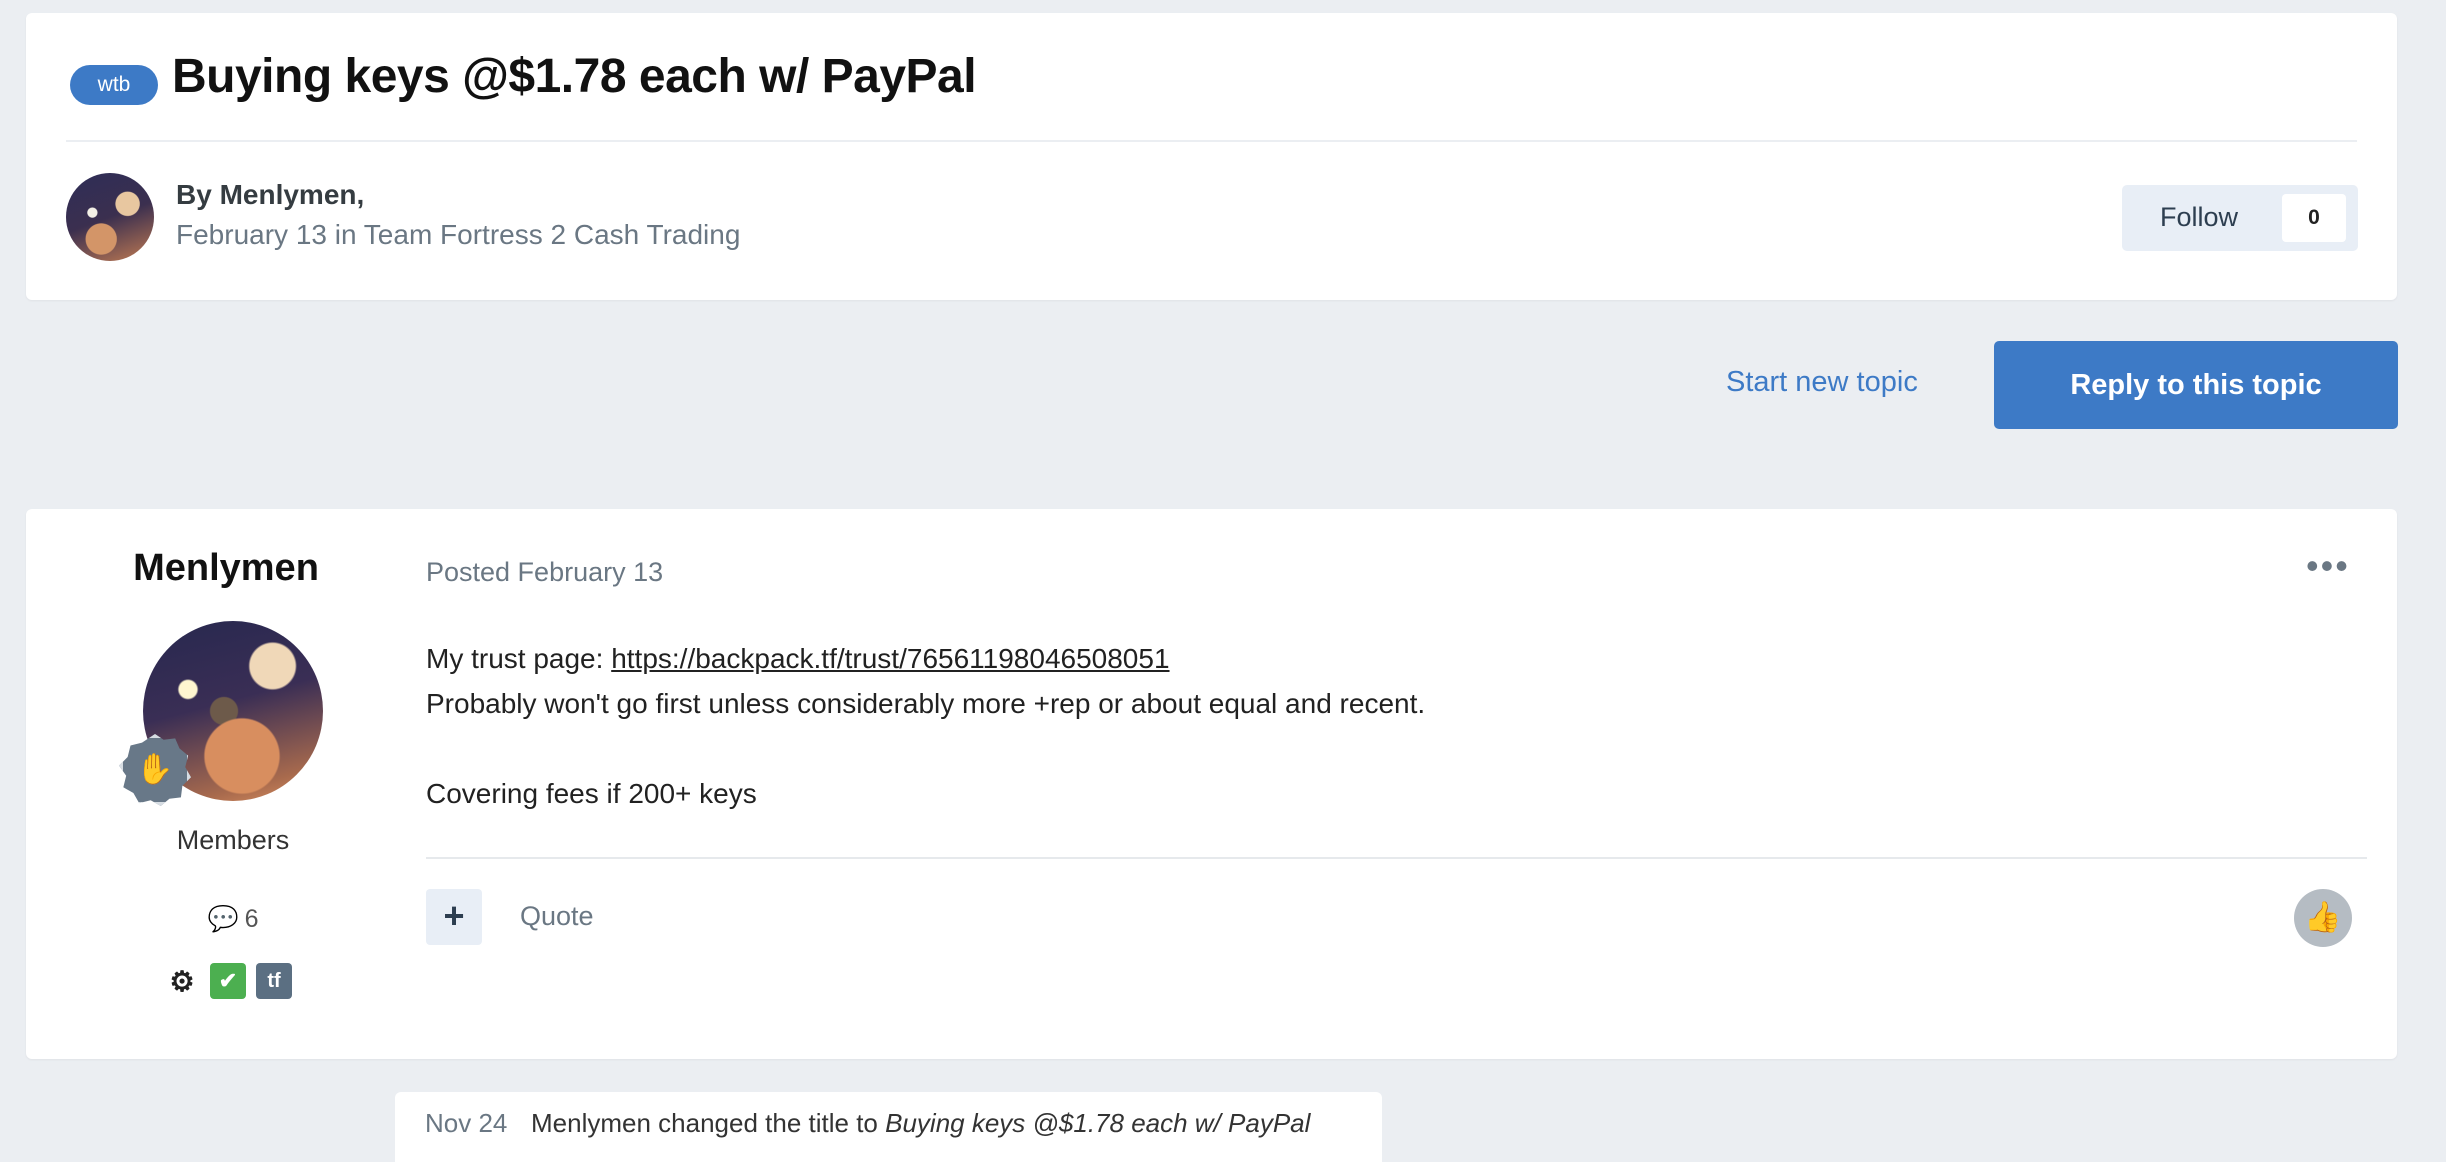  Describe the element at coordinates (2328, 566) in the screenshot. I see `more-options-icon: •••` at that location.